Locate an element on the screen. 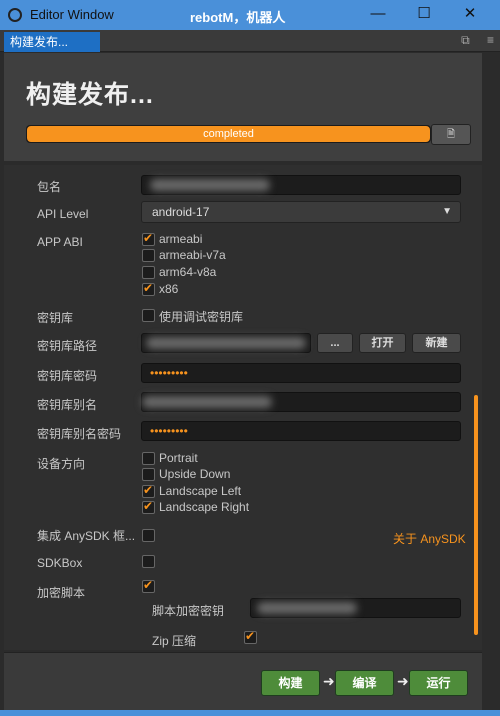 This screenshot has height=716, width=500. orientation-upside-down-checkbox is located at coordinates (148, 474).